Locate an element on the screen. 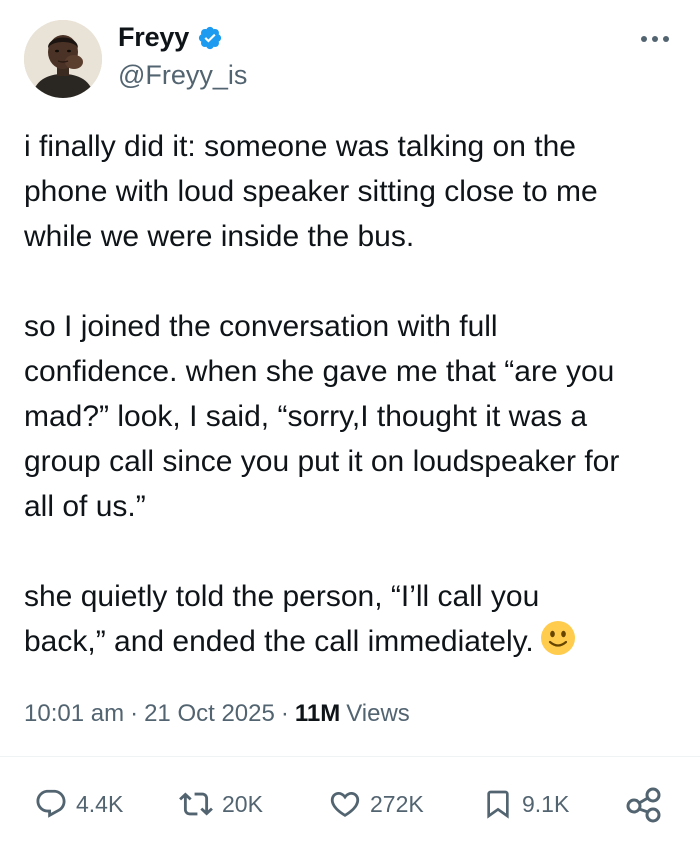 The image size is (700, 846). slightly-smiling-face-icon is located at coordinates (557, 638).